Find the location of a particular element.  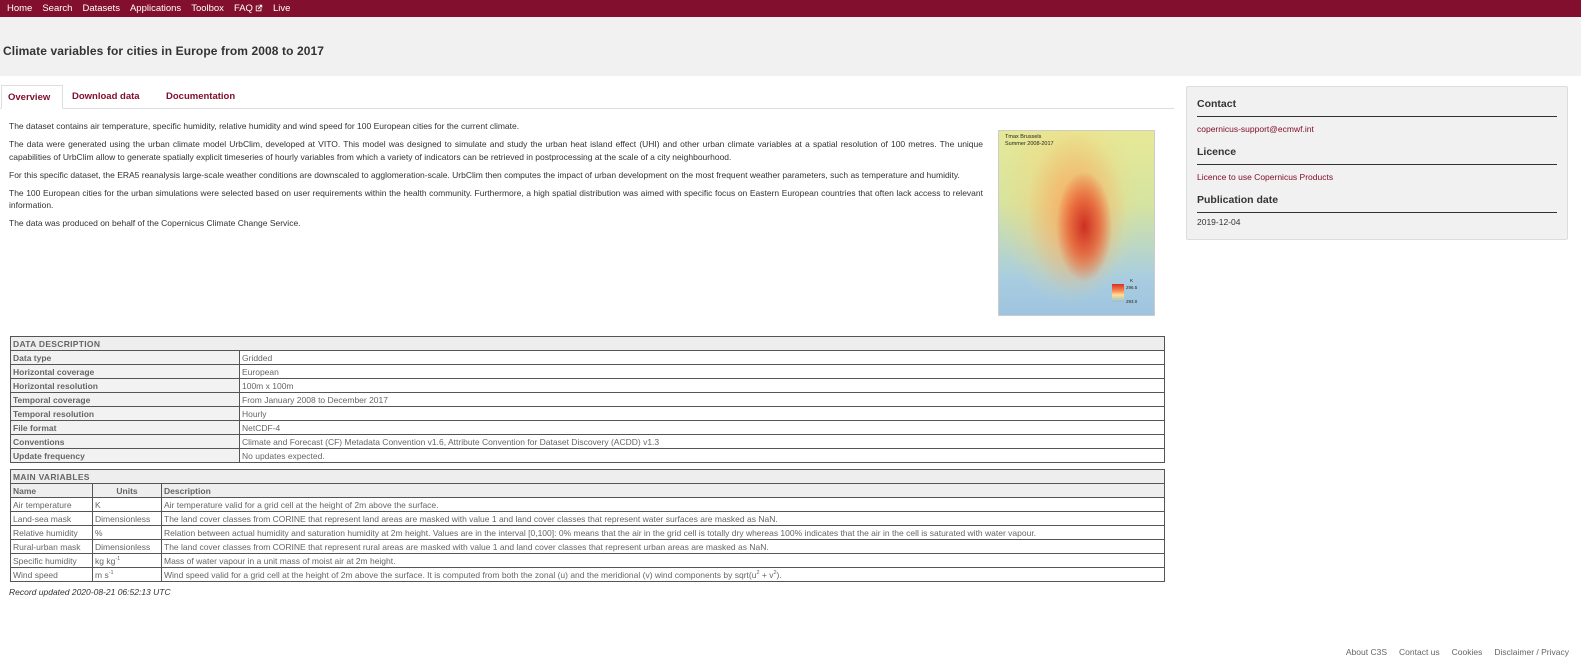

dataset-tabs: Overview Download data Documentation is located at coordinates (587, 97).